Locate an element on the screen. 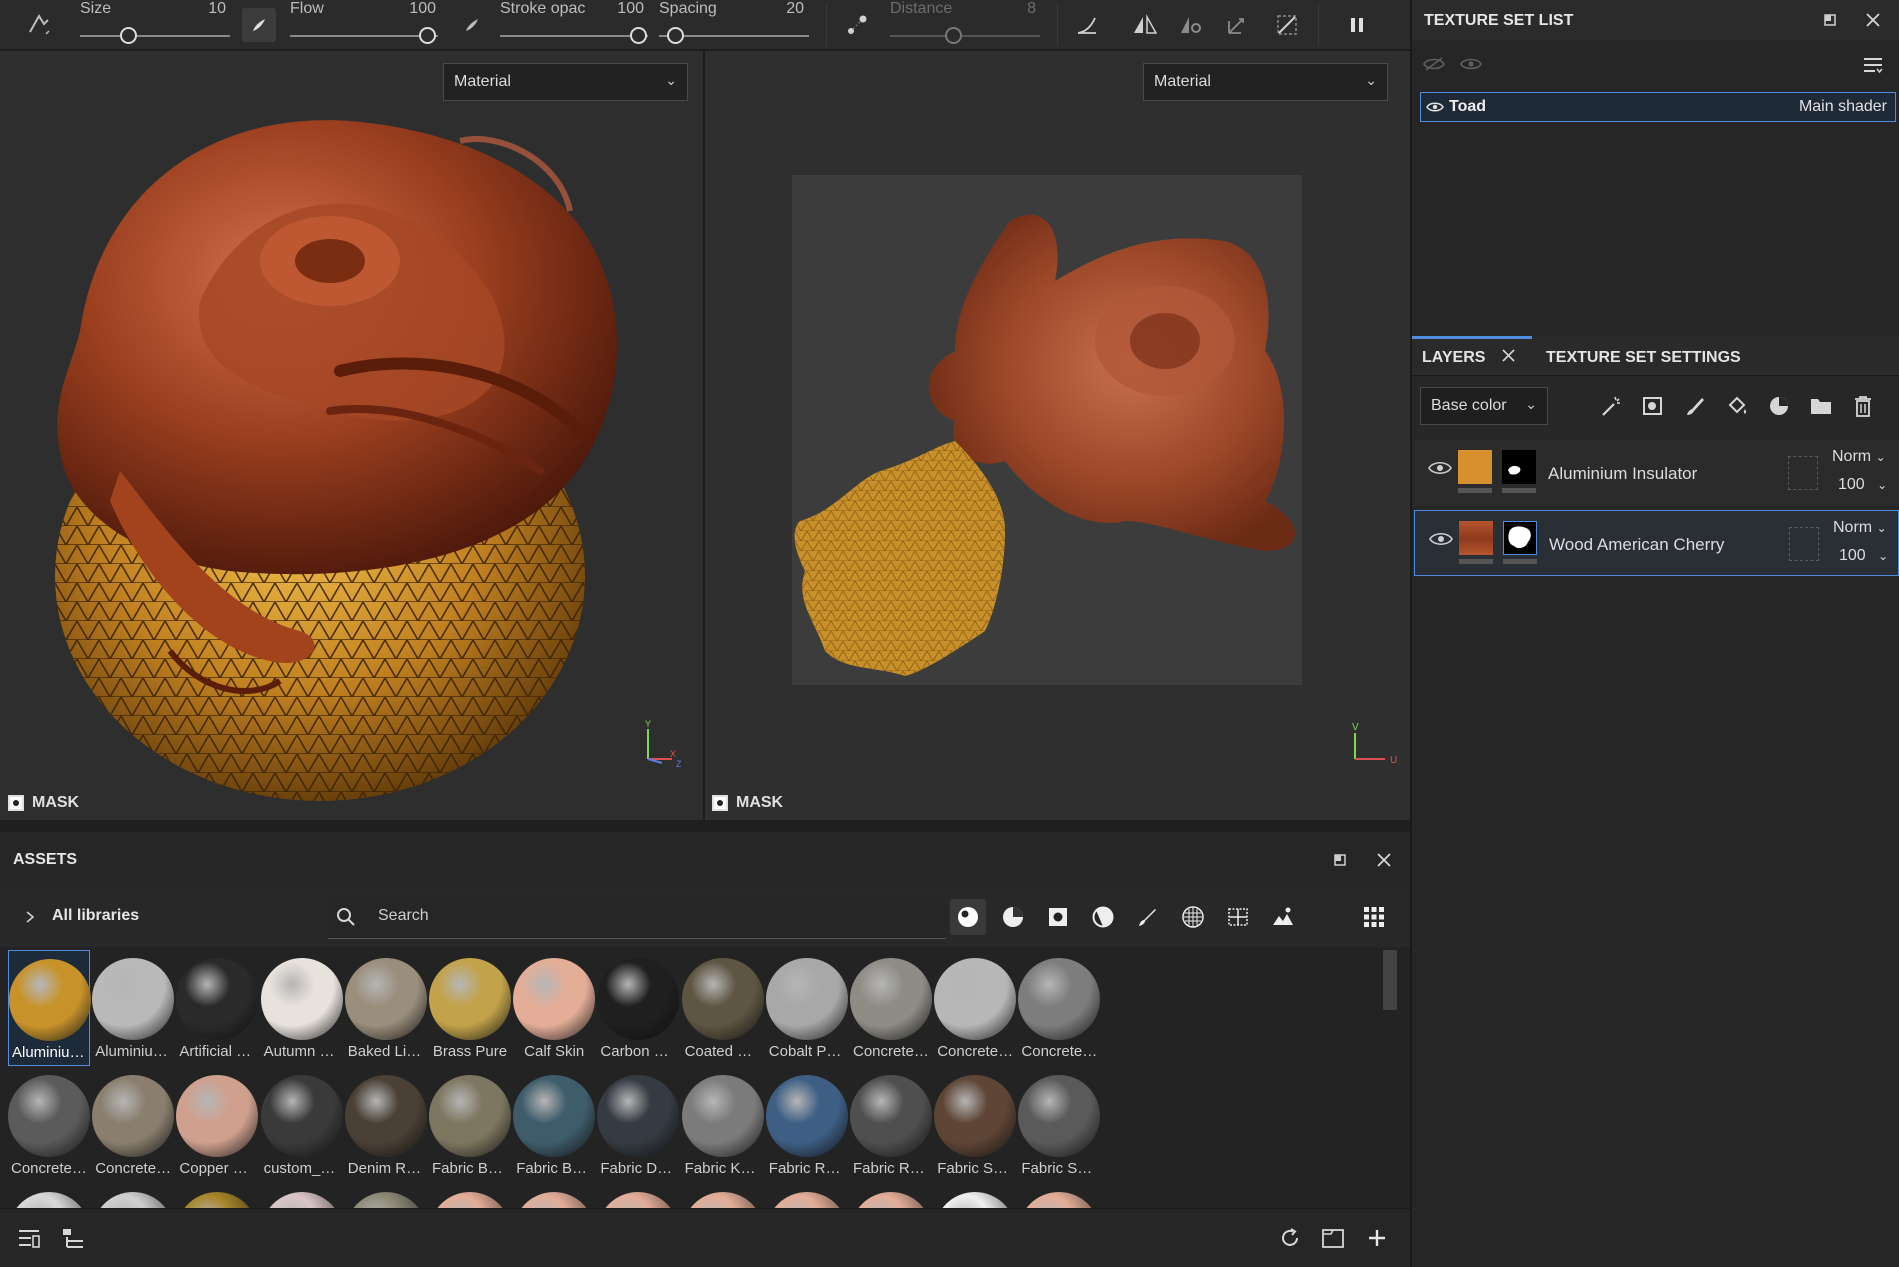 This screenshot has height=1267, width=1899. add-effect-icon is located at coordinates (1611, 406).